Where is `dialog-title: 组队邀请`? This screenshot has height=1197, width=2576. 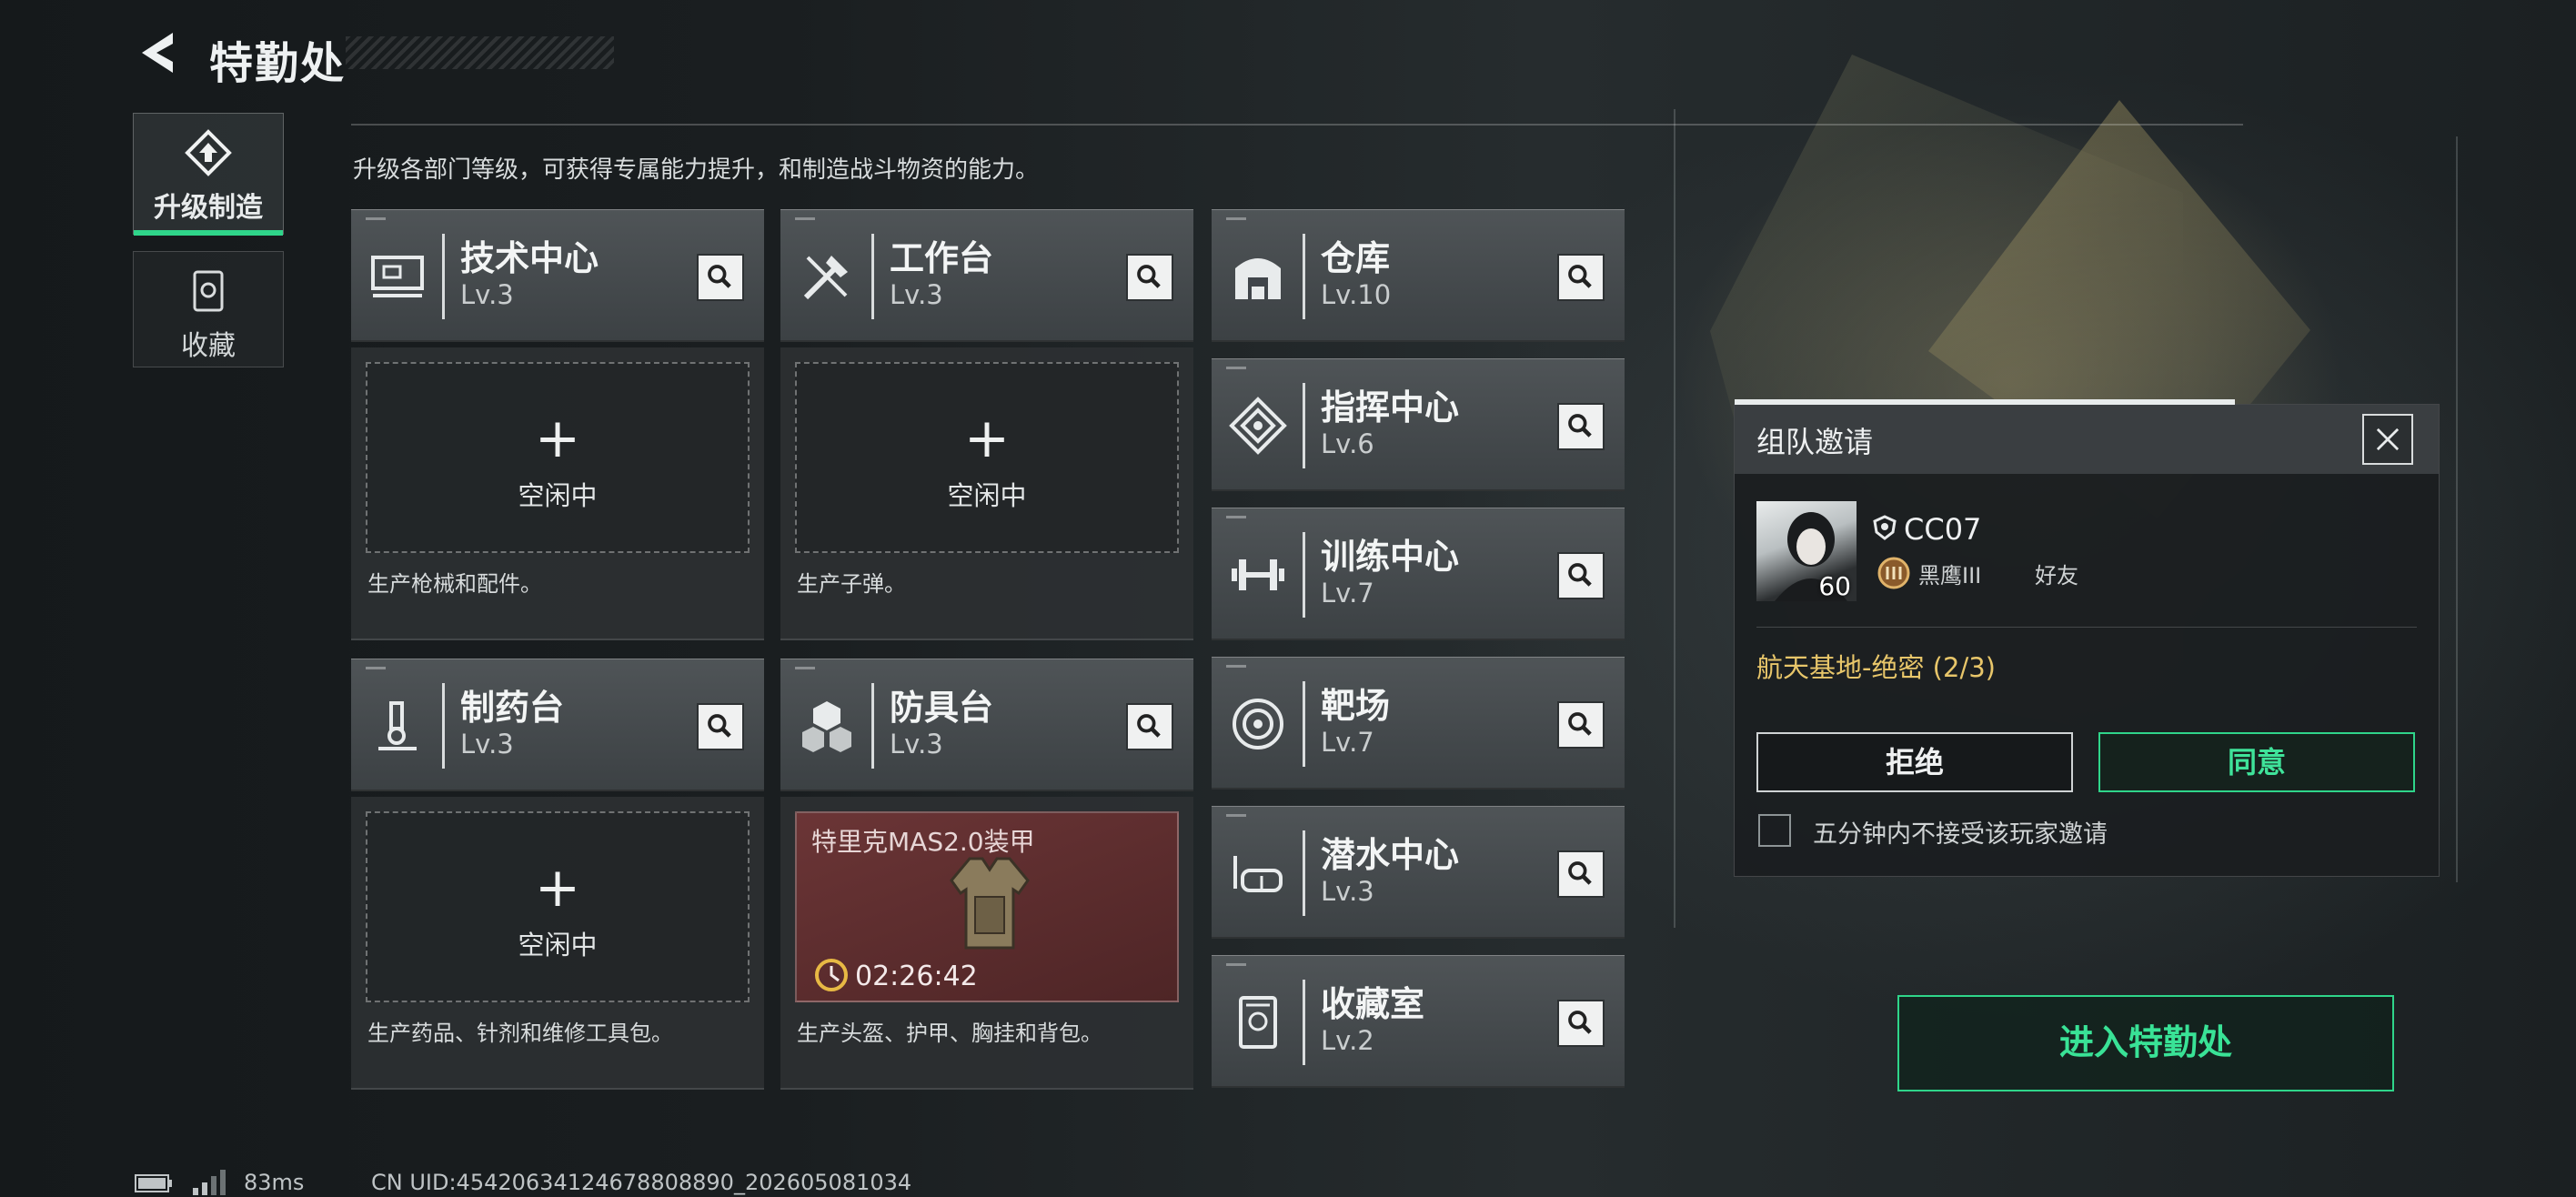 dialog-title: 组队邀请 is located at coordinates (1815, 442).